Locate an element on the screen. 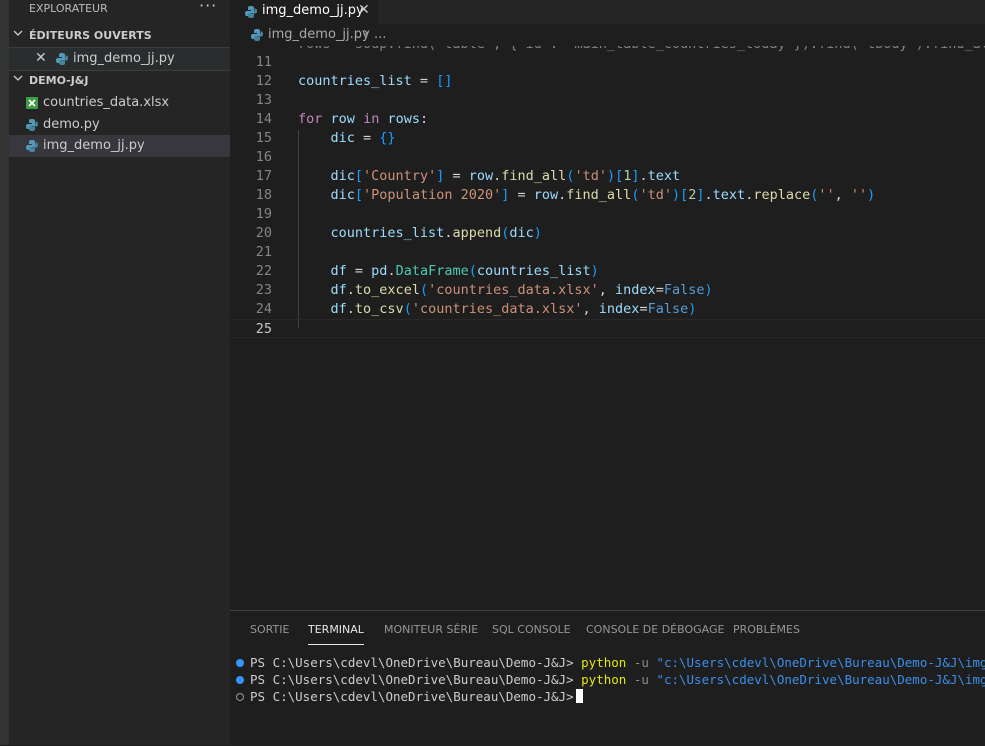  code-line: 20 countries_list.append(dic) is located at coordinates (607, 233).